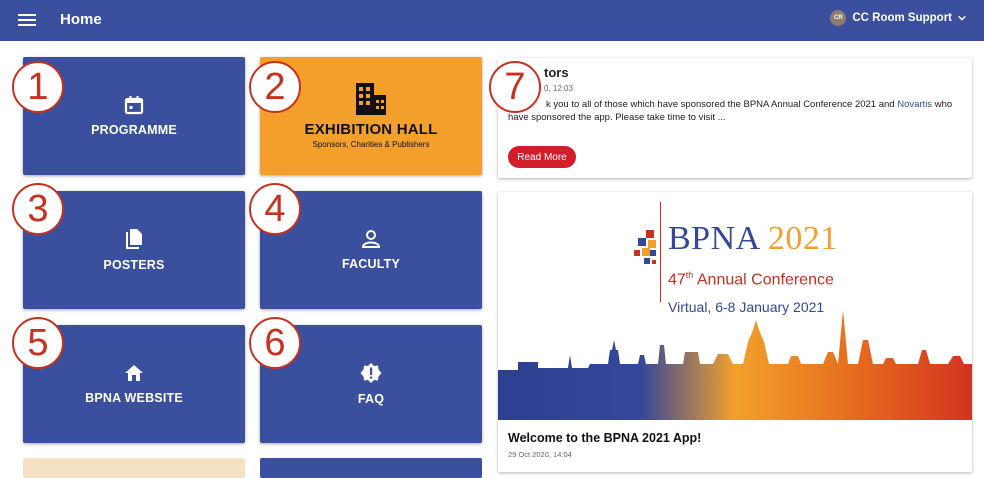 The height and width of the screenshot is (478, 984). I want to click on banner-divider, so click(660, 252).